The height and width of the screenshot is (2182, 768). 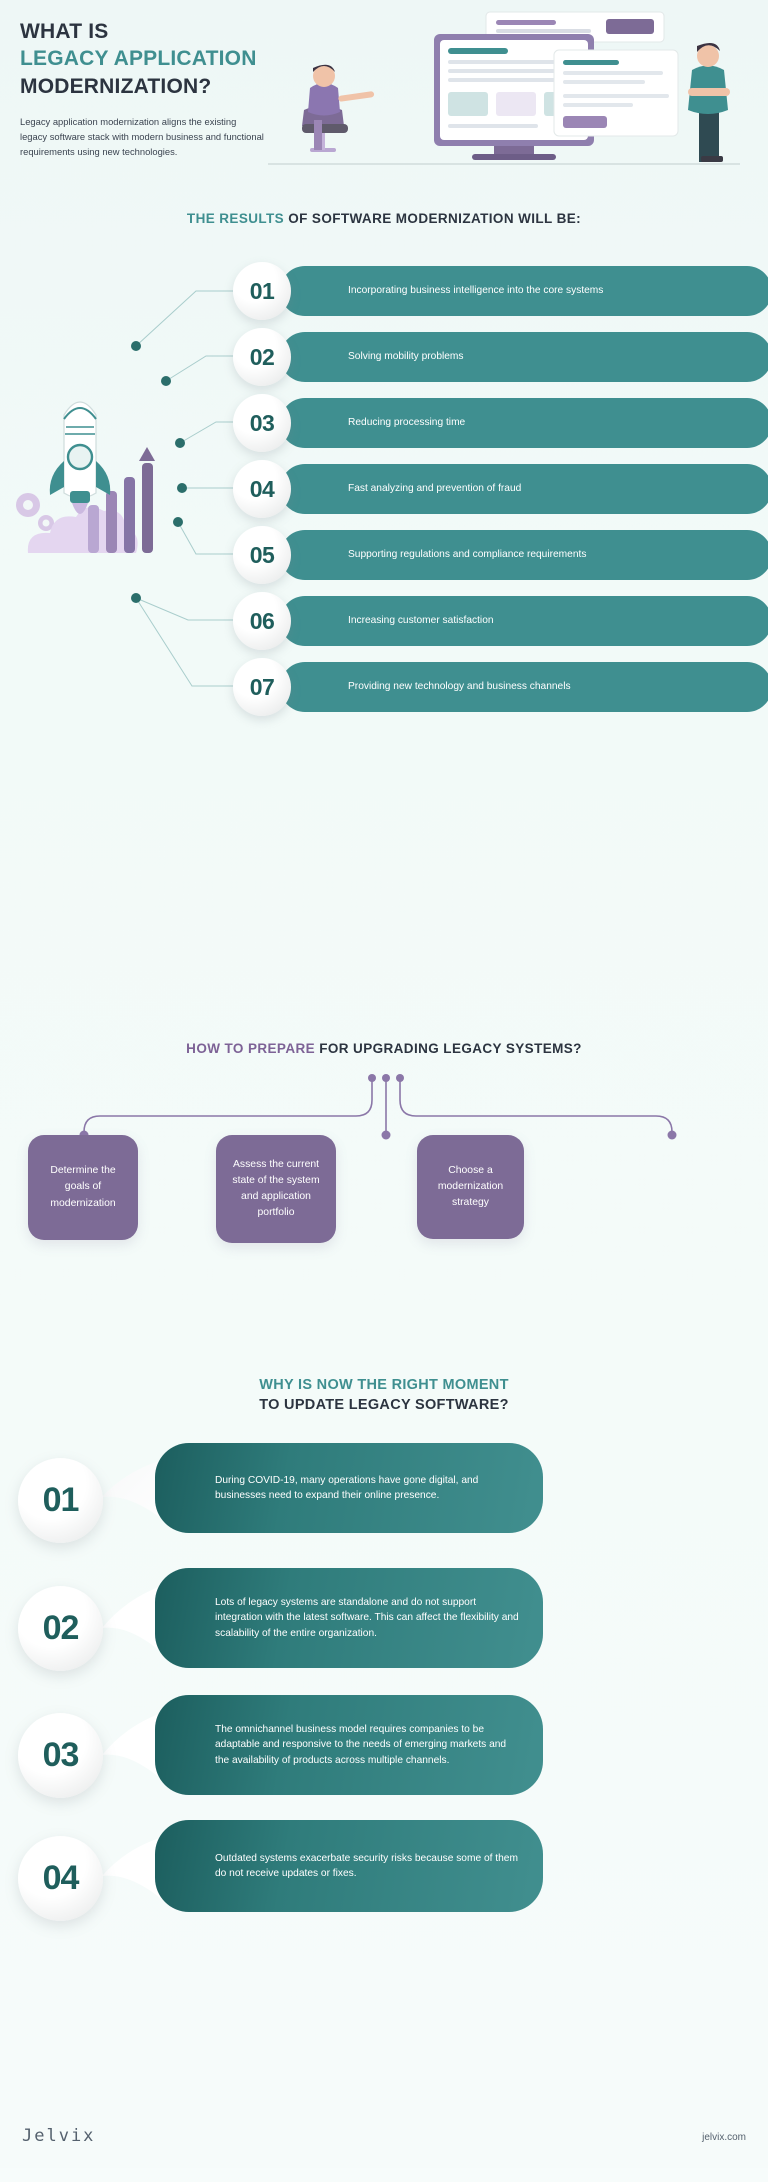 What do you see at coordinates (384, 2175) in the screenshot?
I see `bottom-strip` at bounding box center [384, 2175].